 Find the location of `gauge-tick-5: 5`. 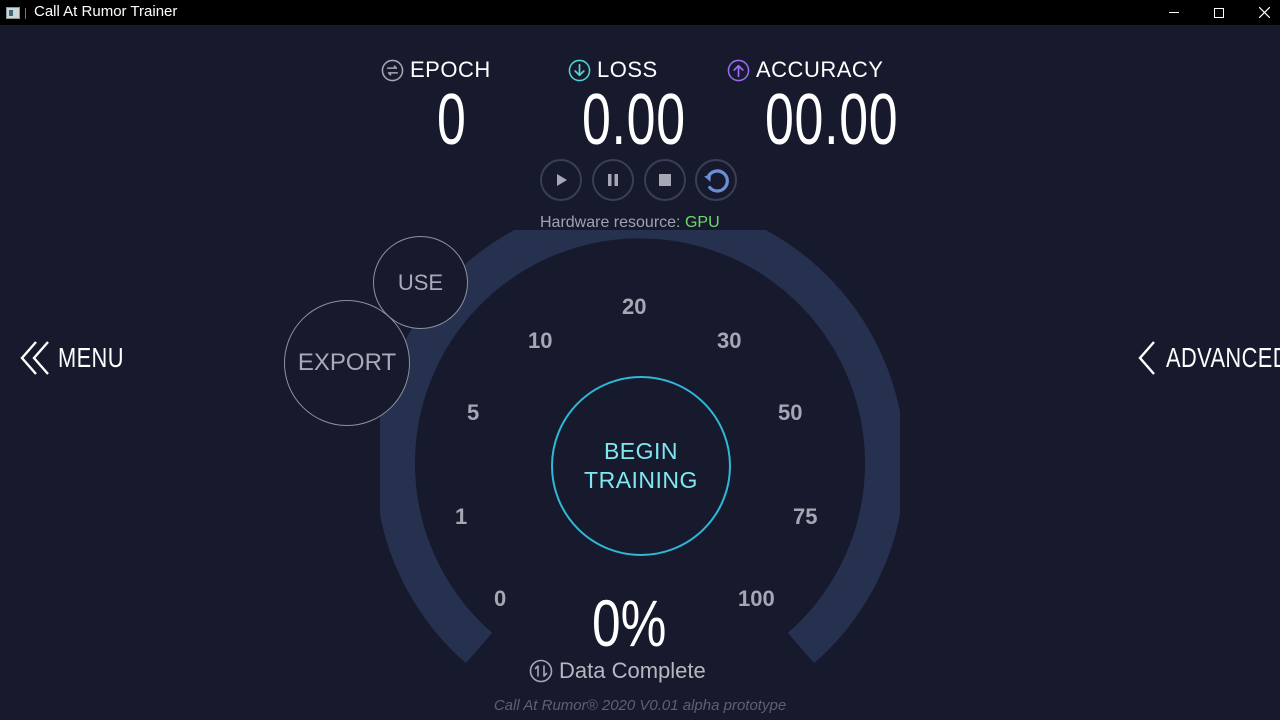

gauge-tick-5: 5 is located at coordinates (473, 412).